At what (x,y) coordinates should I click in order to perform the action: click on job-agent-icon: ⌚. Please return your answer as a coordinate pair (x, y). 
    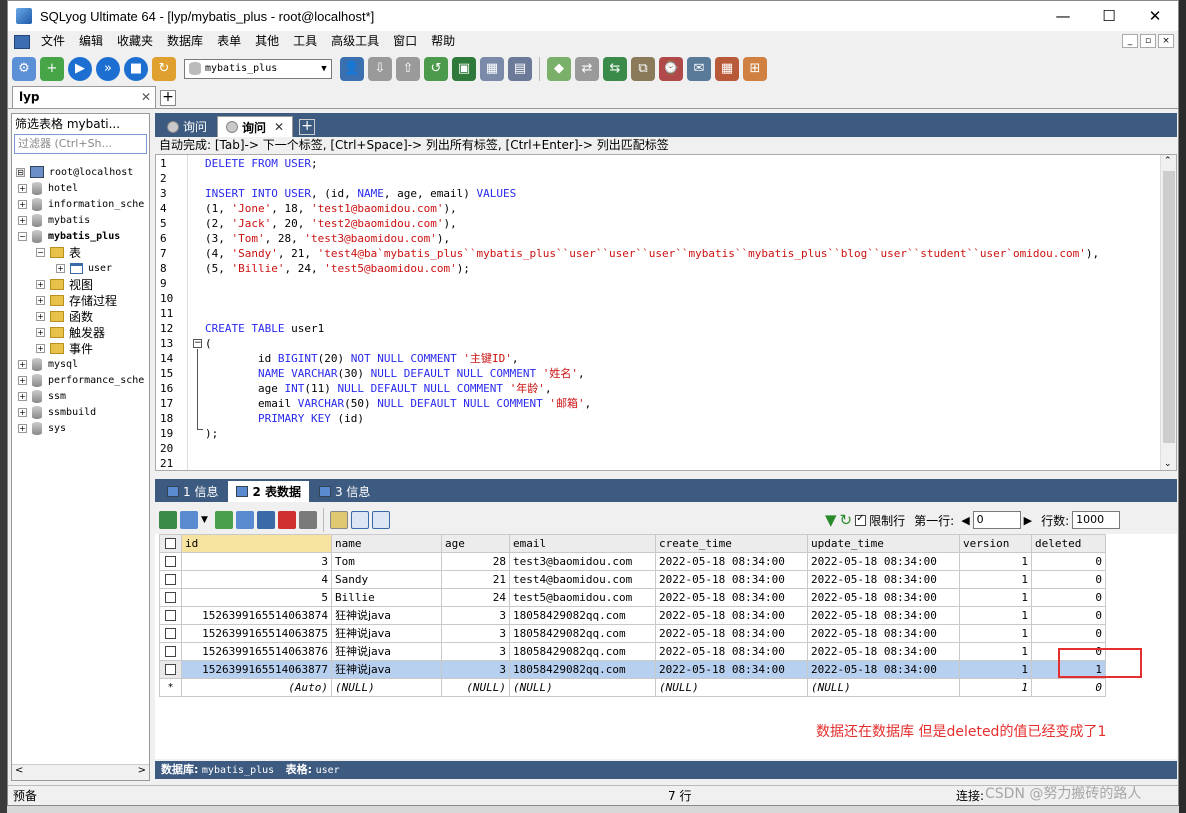
    Looking at the image, I should click on (671, 68).